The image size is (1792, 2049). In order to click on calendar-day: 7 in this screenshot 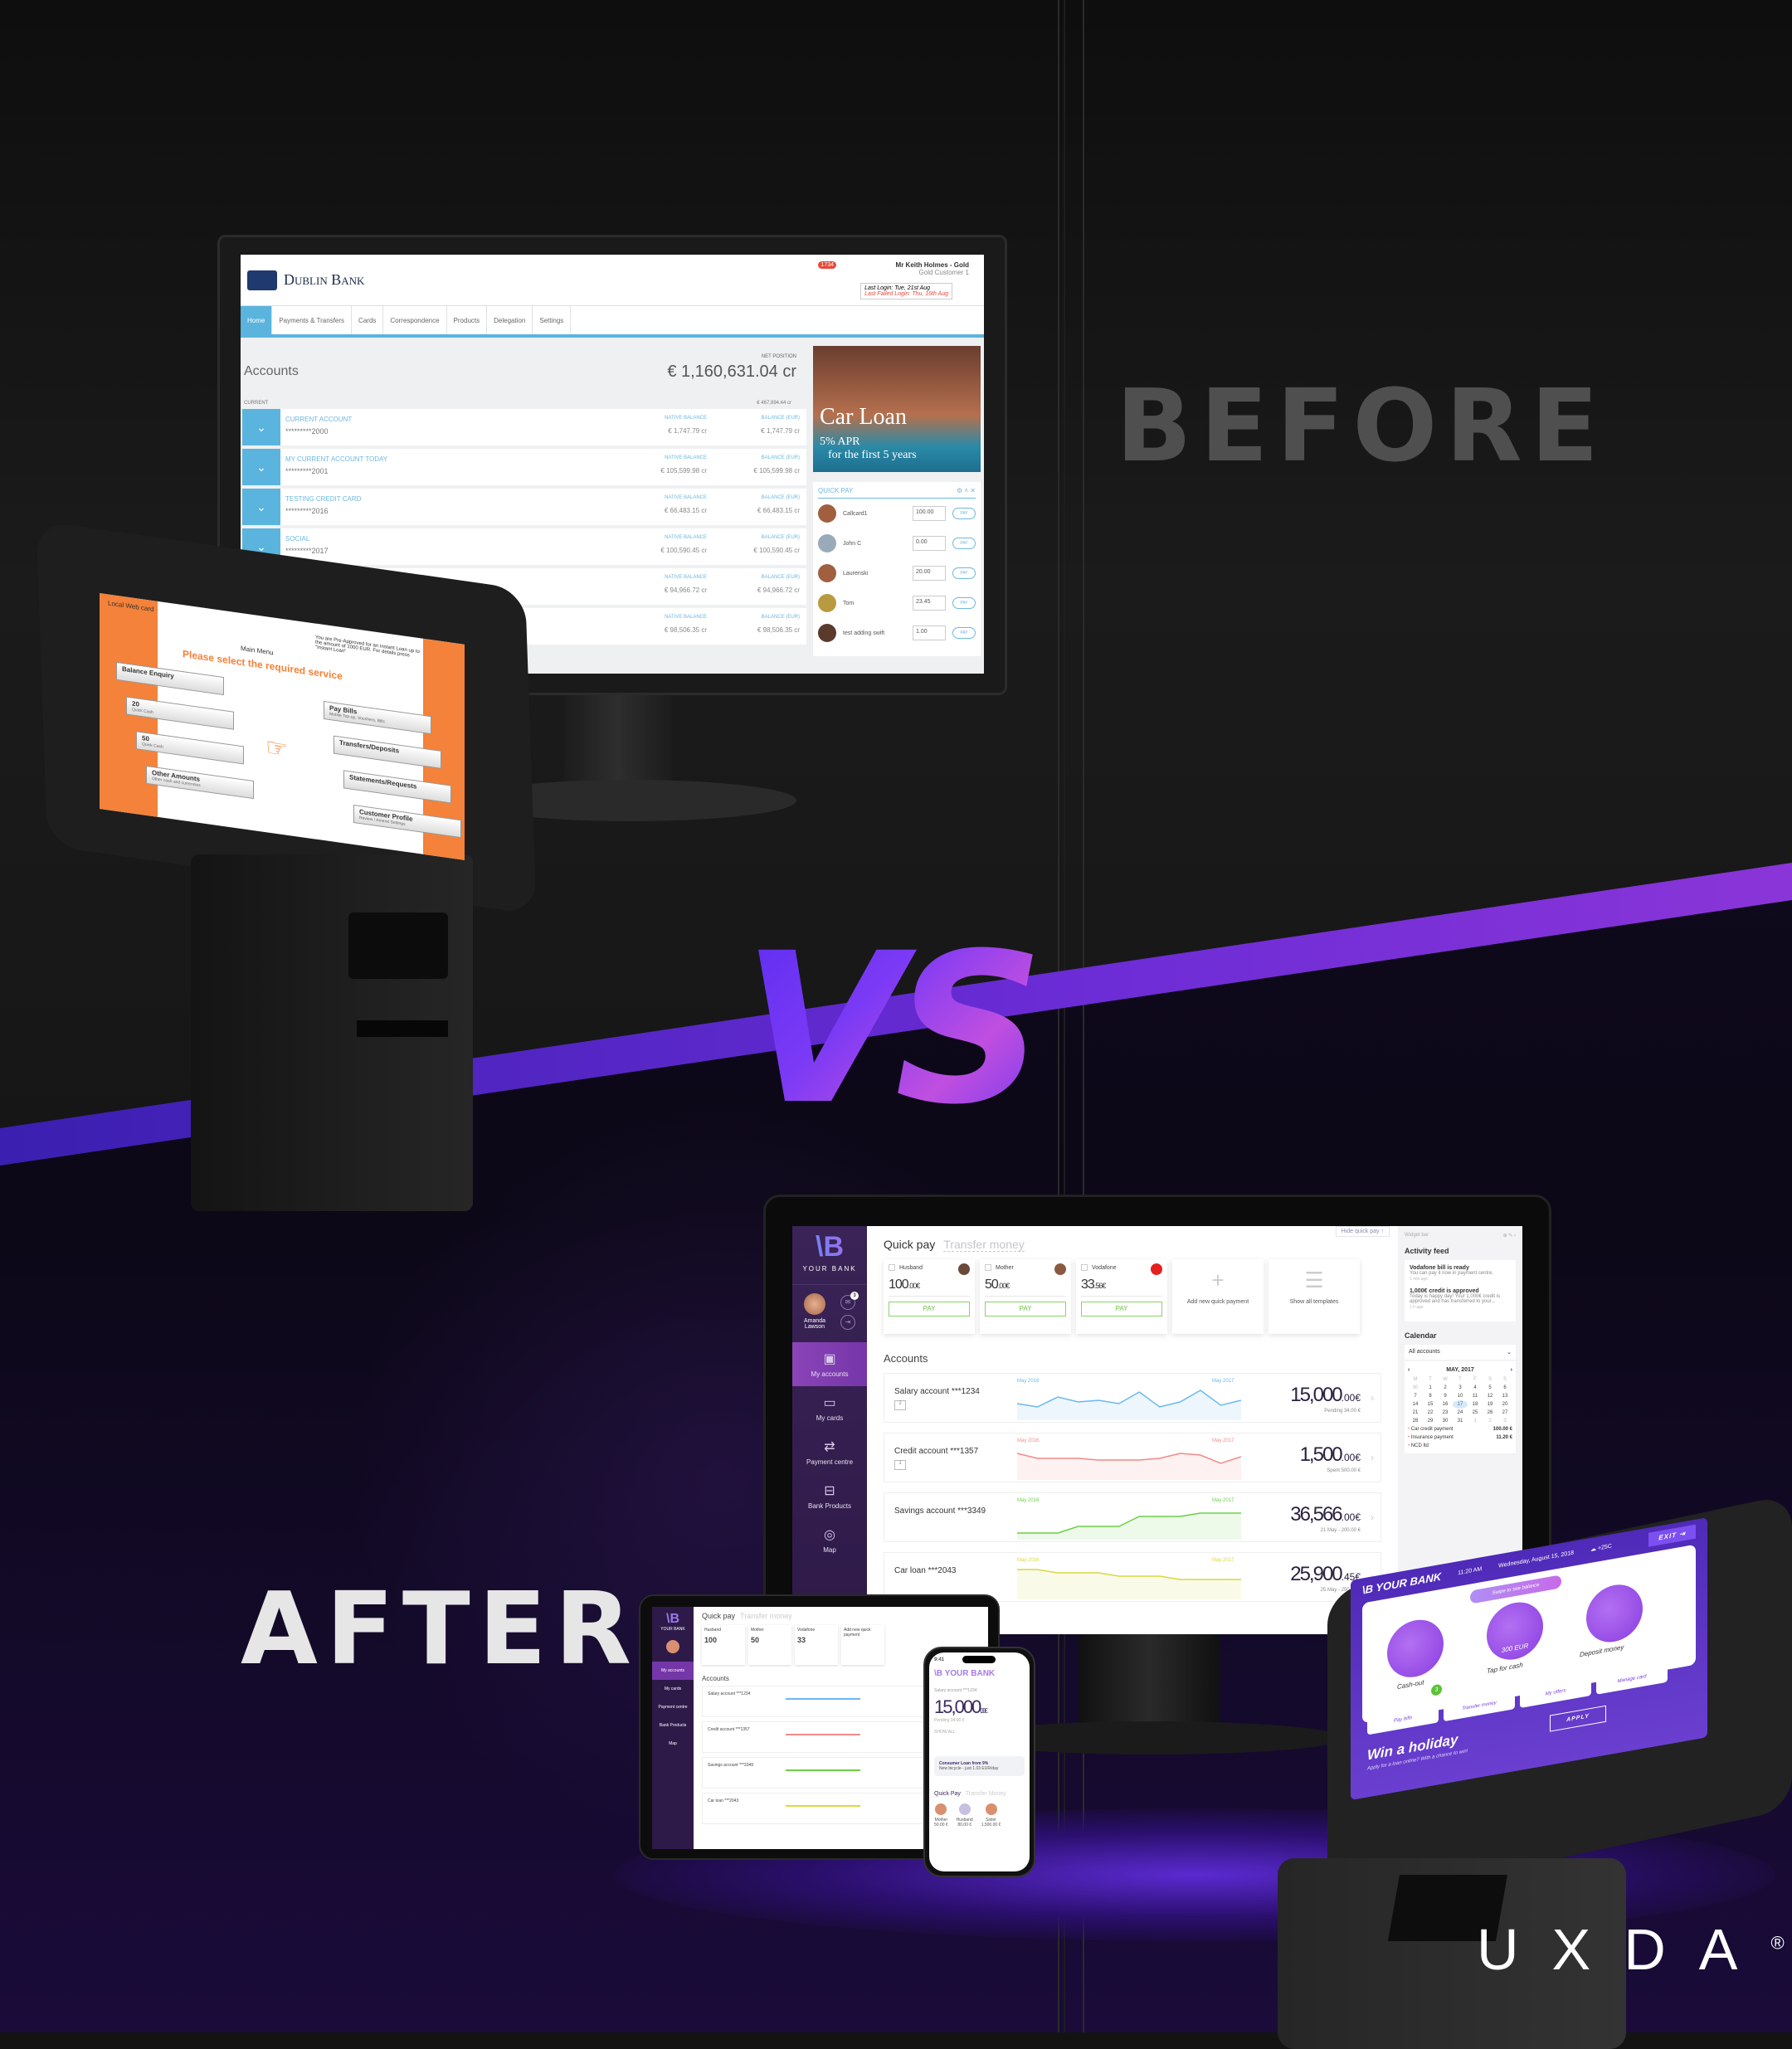, I will do `click(1415, 1396)`.